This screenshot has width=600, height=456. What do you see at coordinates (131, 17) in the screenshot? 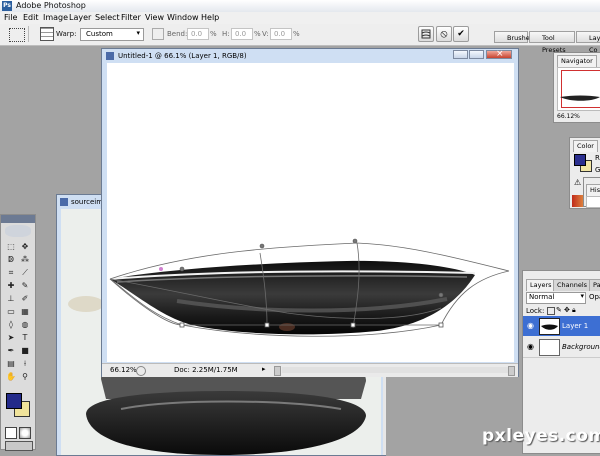
I see `menu-filter: Filter` at bounding box center [131, 17].